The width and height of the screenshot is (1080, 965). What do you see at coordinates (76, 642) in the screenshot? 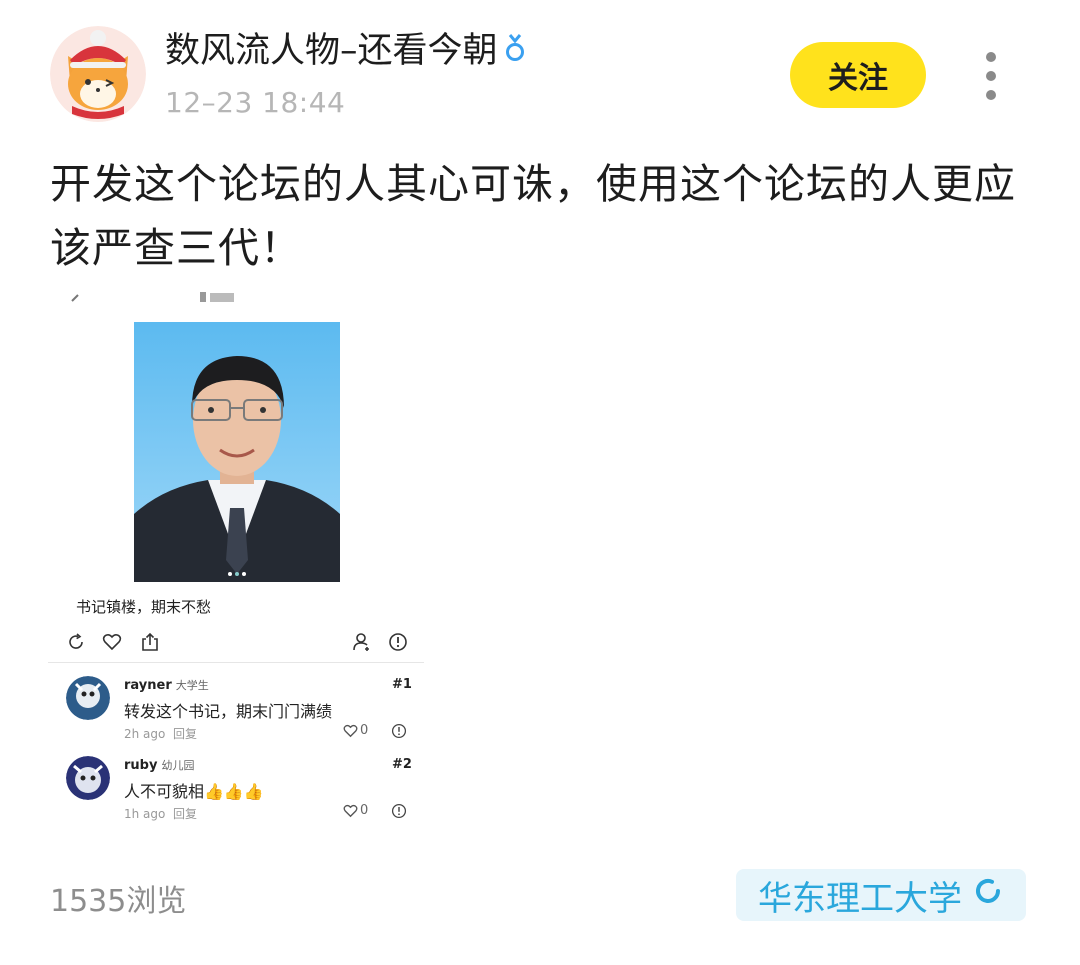
I see `refresh-icon` at bounding box center [76, 642].